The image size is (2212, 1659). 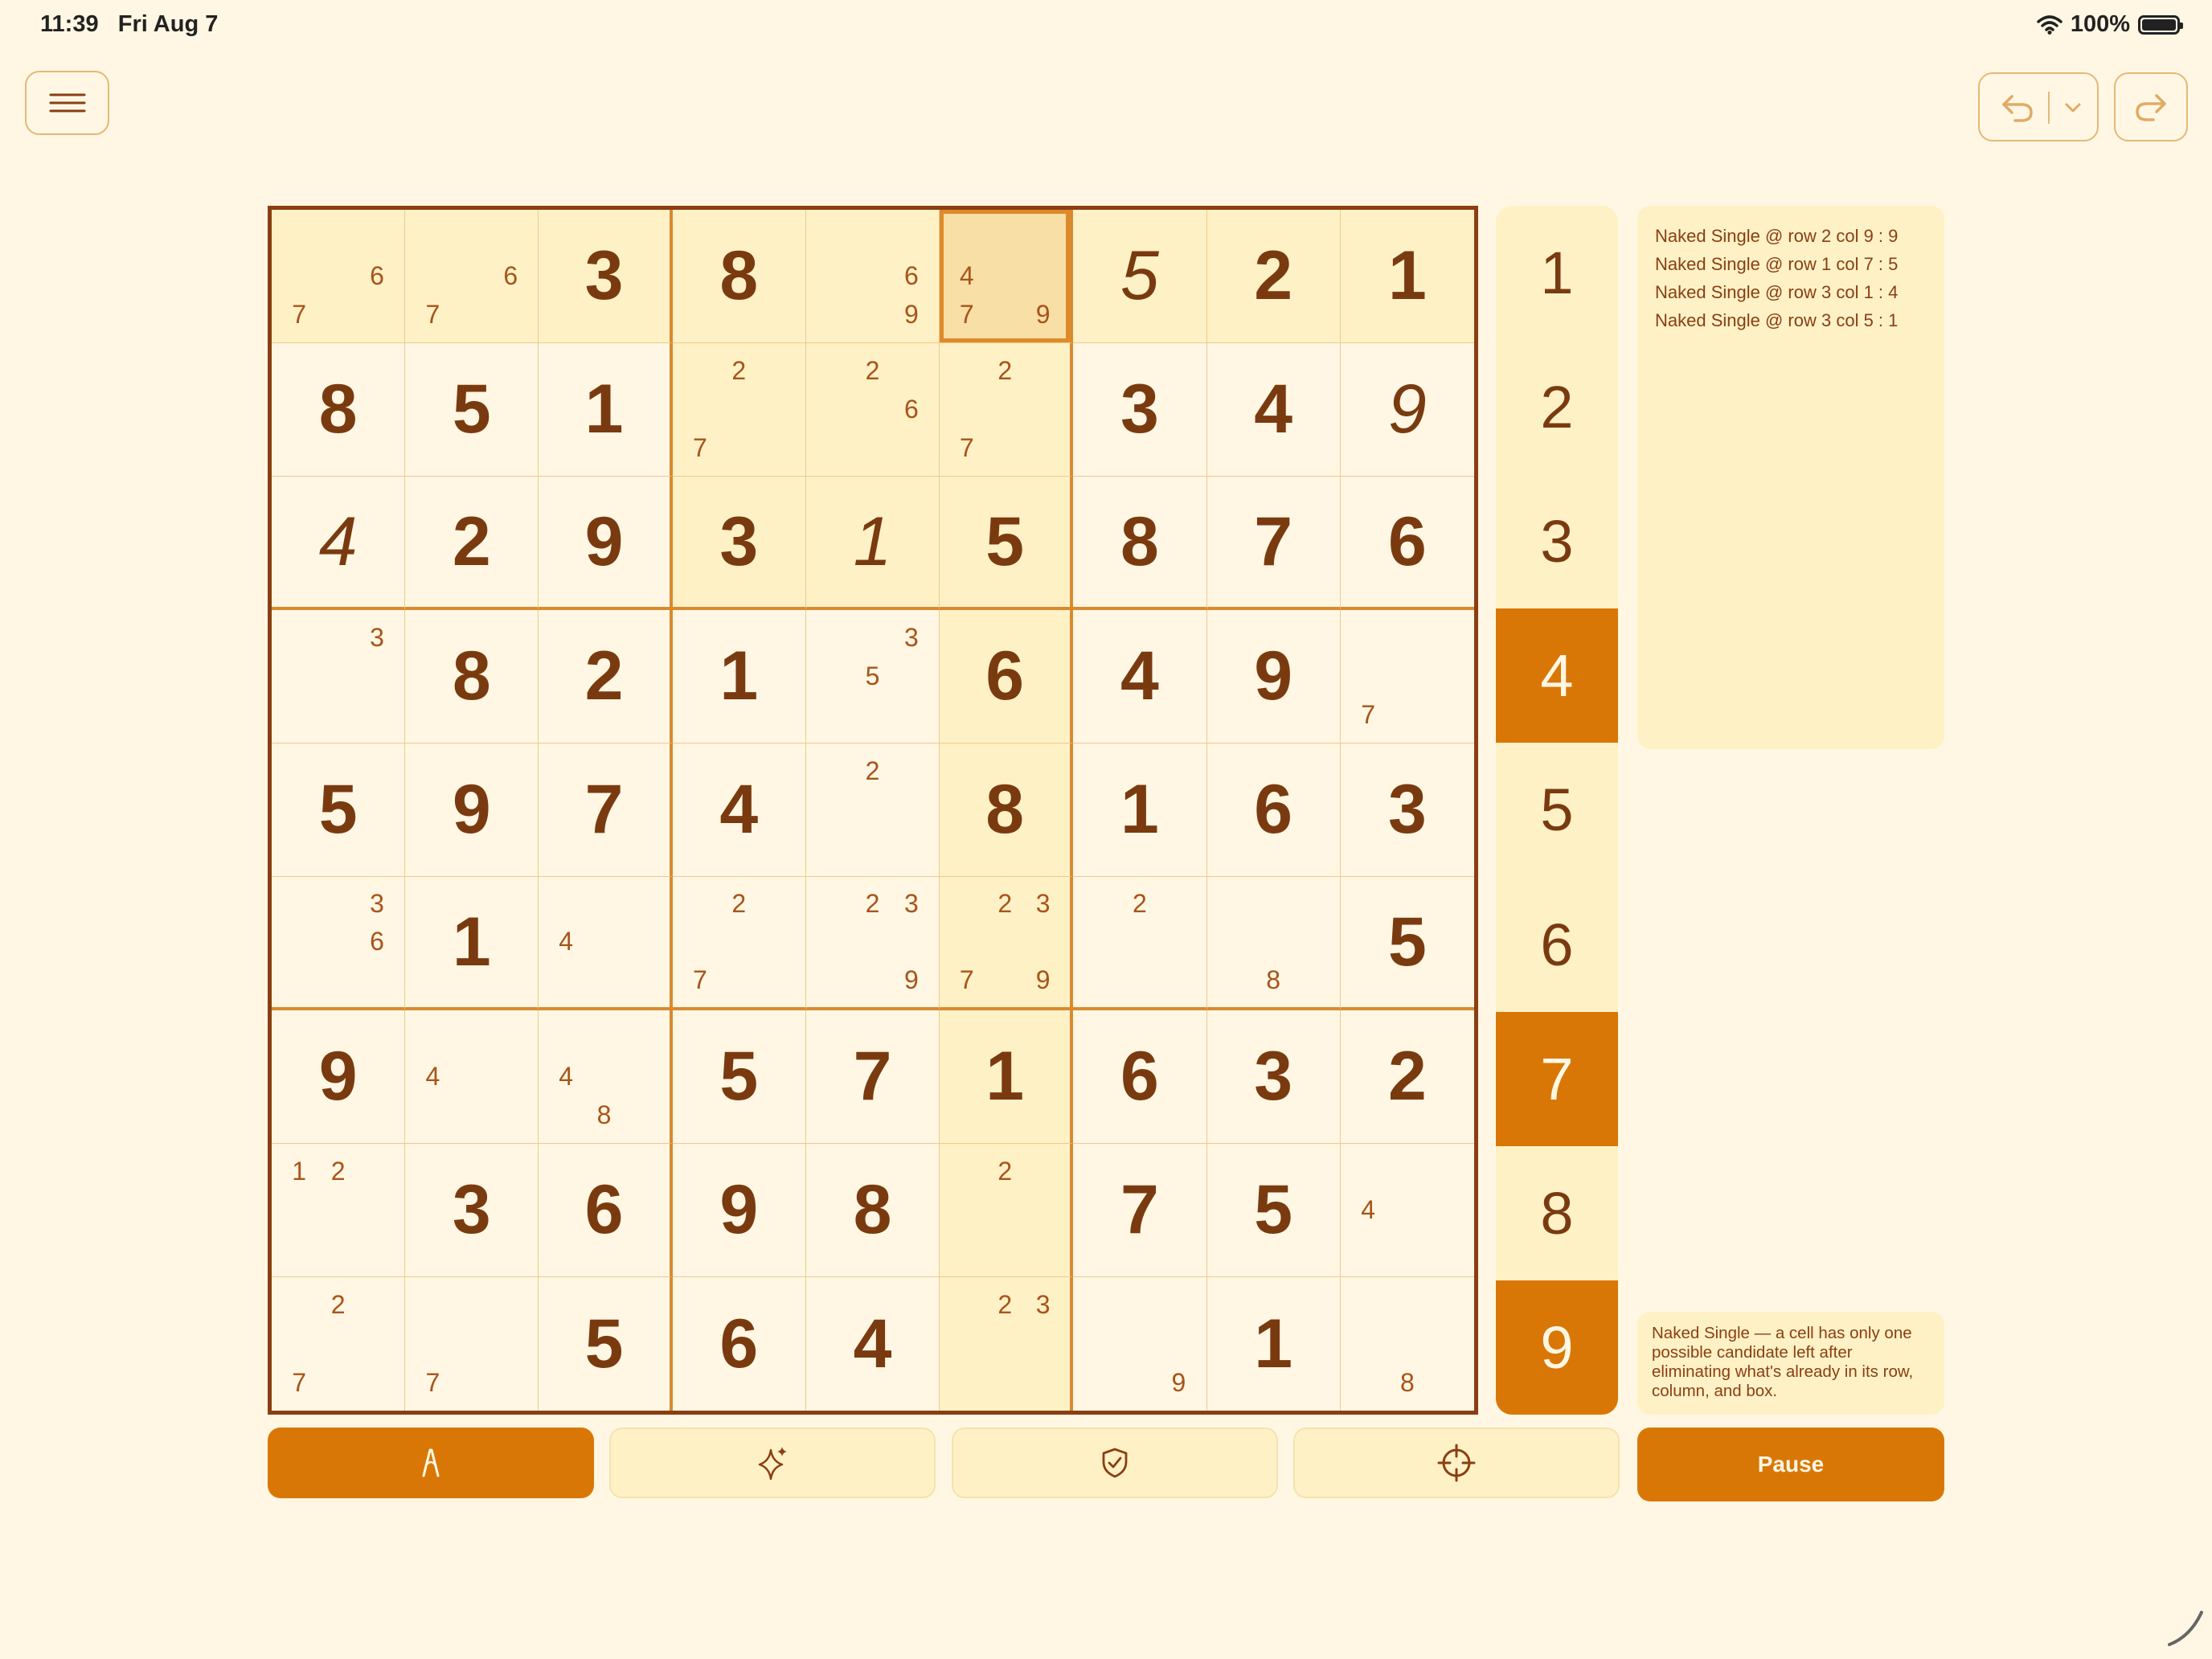 I want to click on cell-r4-c5: 35, so click(x=872, y=676).